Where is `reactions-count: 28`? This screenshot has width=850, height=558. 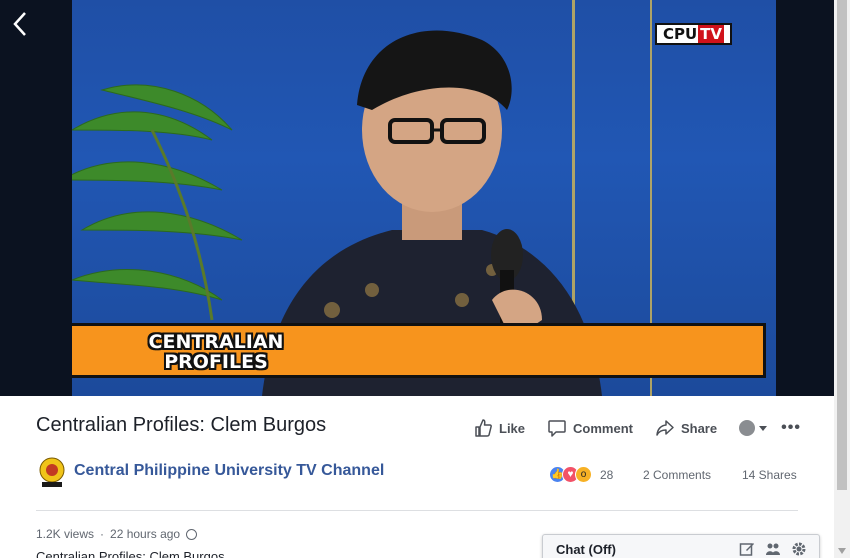
reactions-count: 28 is located at coordinates (607, 474).